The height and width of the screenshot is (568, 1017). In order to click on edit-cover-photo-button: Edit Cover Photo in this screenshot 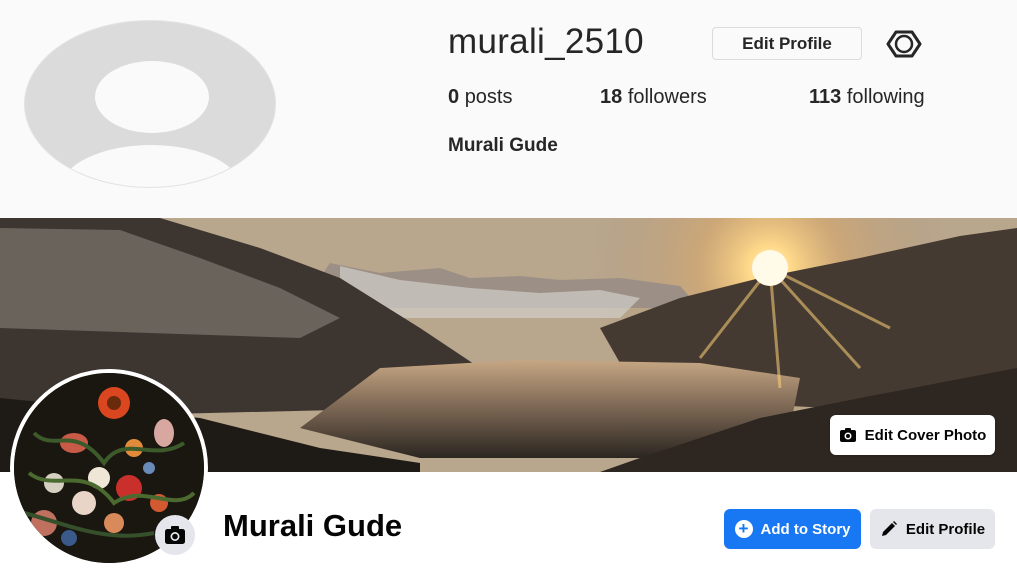, I will do `click(912, 435)`.